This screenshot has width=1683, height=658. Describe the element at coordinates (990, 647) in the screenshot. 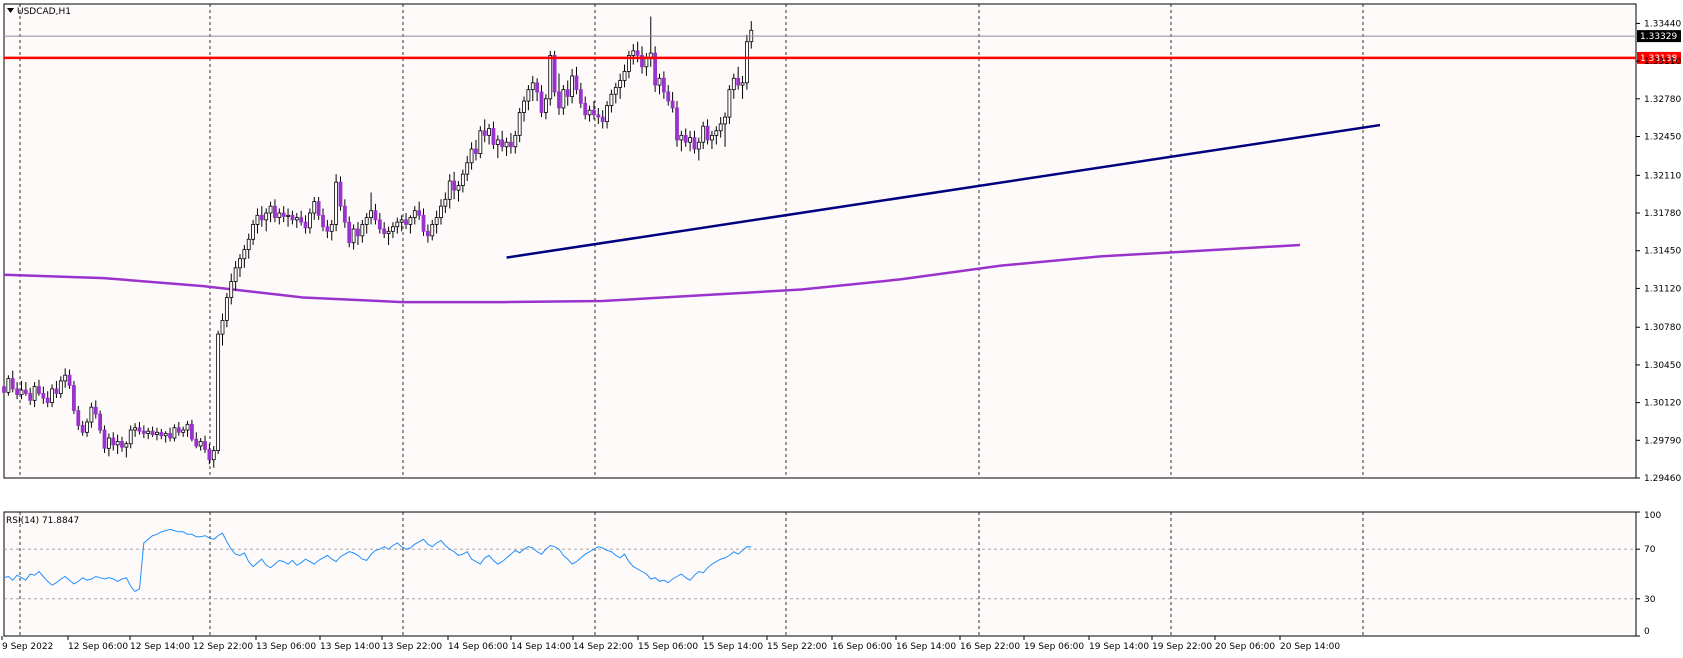

I see `x-tick-label-15: 16 Sep 22:00` at that location.